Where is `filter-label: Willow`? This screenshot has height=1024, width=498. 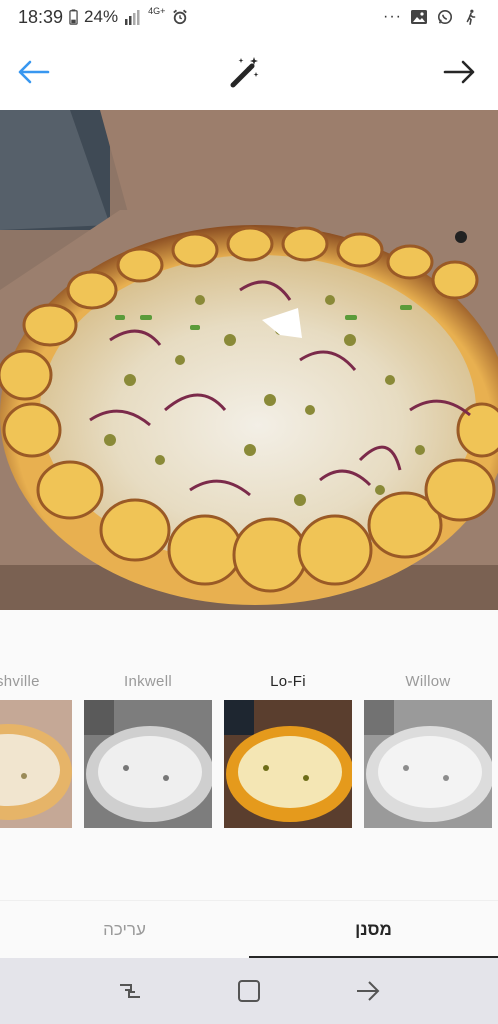
filter-label: Willow is located at coordinates (428, 681).